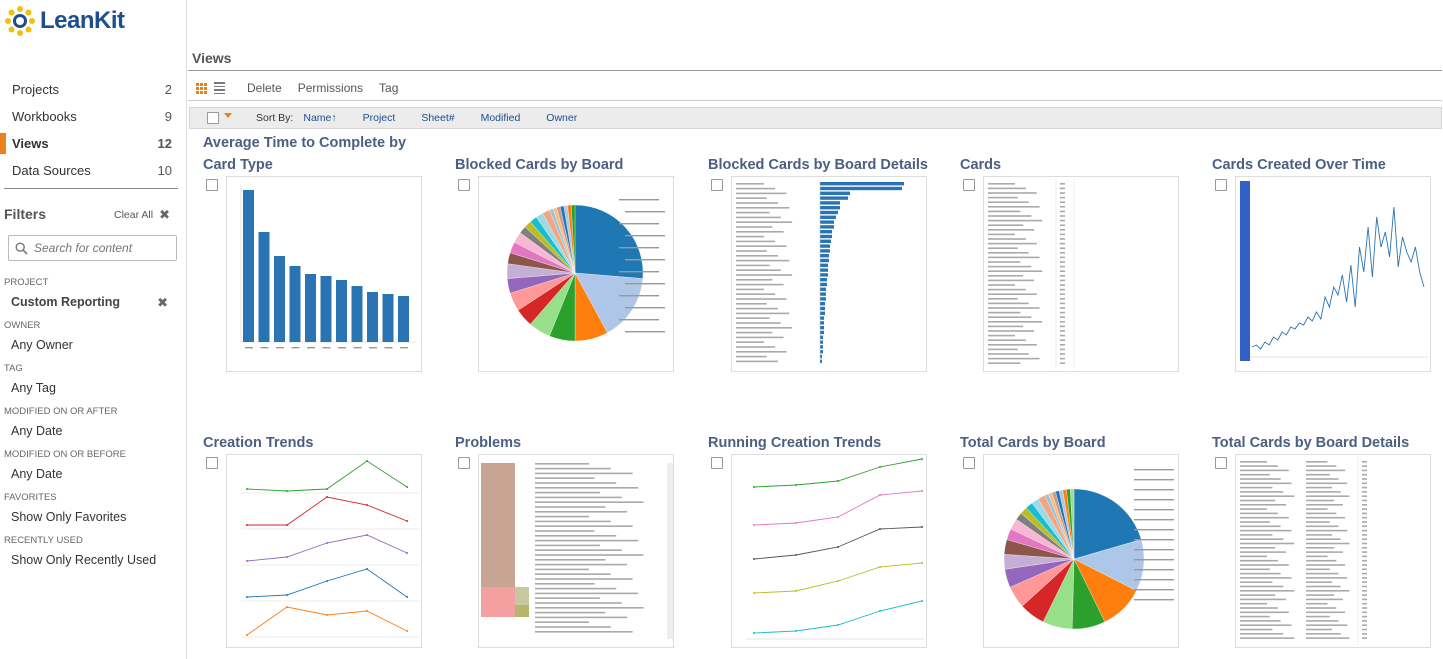  What do you see at coordinates (1310, 443) in the screenshot?
I see `view-title: Total Cards by Board Details` at bounding box center [1310, 443].